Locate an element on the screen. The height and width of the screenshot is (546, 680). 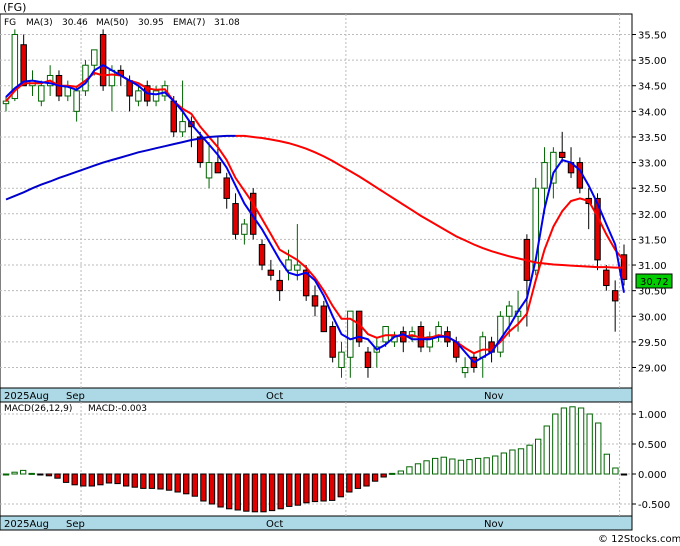
watermark: © 12Stocks.com is located at coordinates (639, 539).